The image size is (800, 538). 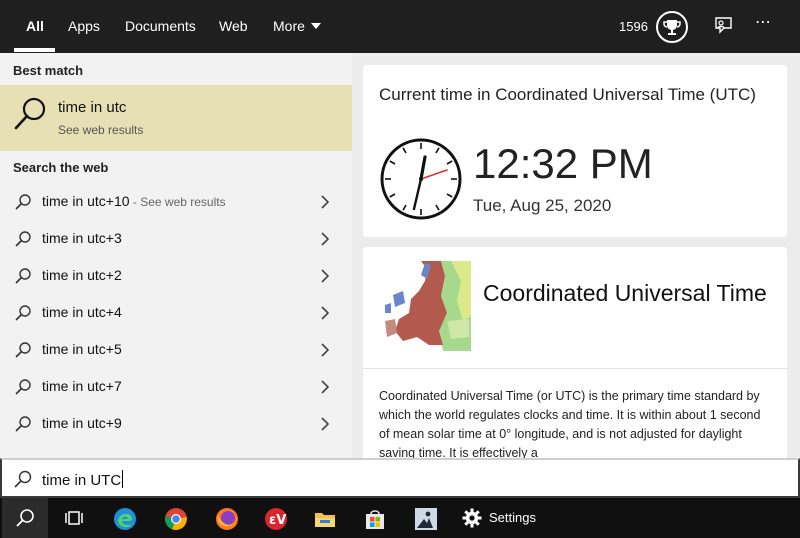 What do you see at coordinates (289, 26) in the screenshot?
I see `tab-more-label: More` at bounding box center [289, 26].